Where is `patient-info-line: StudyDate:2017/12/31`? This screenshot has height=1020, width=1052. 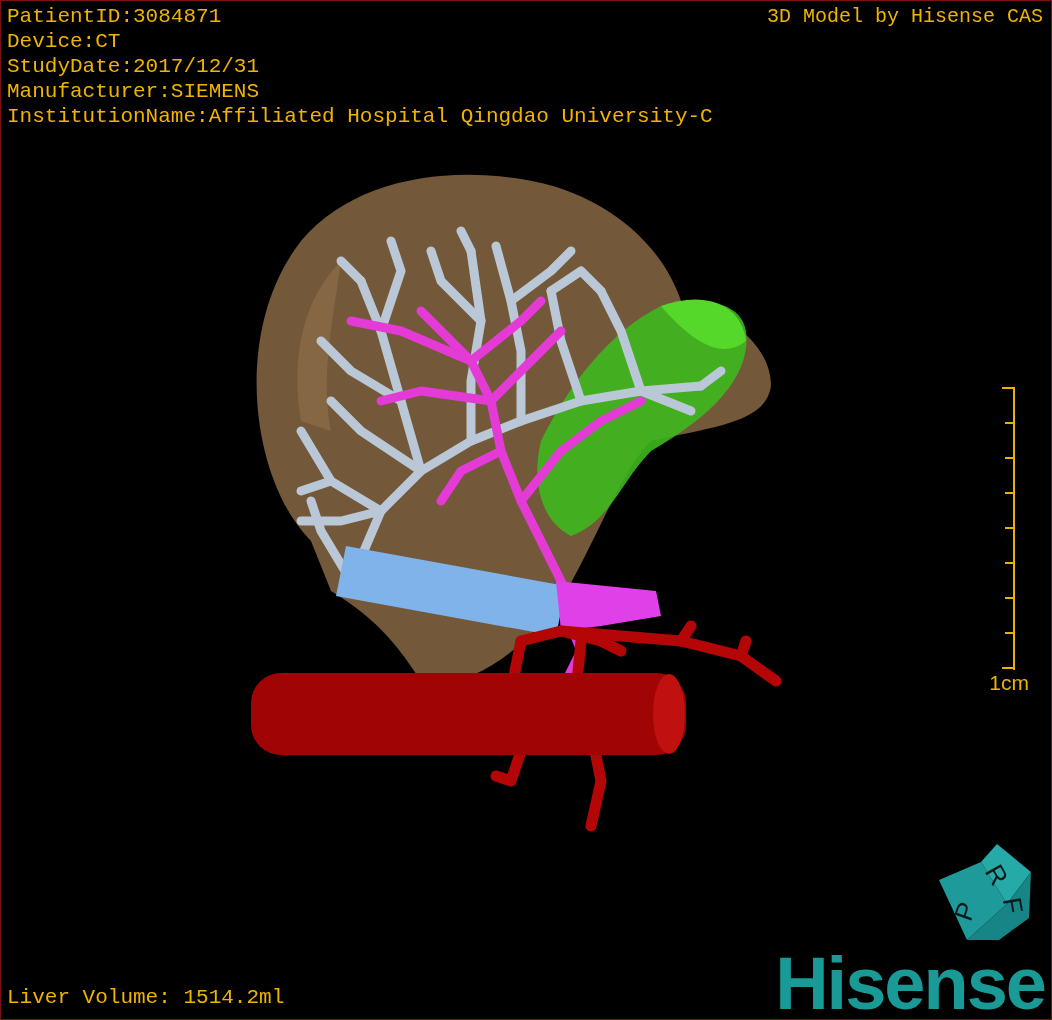
patient-info-line: StudyDate:2017/12/31 is located at coordinates (134, 66).